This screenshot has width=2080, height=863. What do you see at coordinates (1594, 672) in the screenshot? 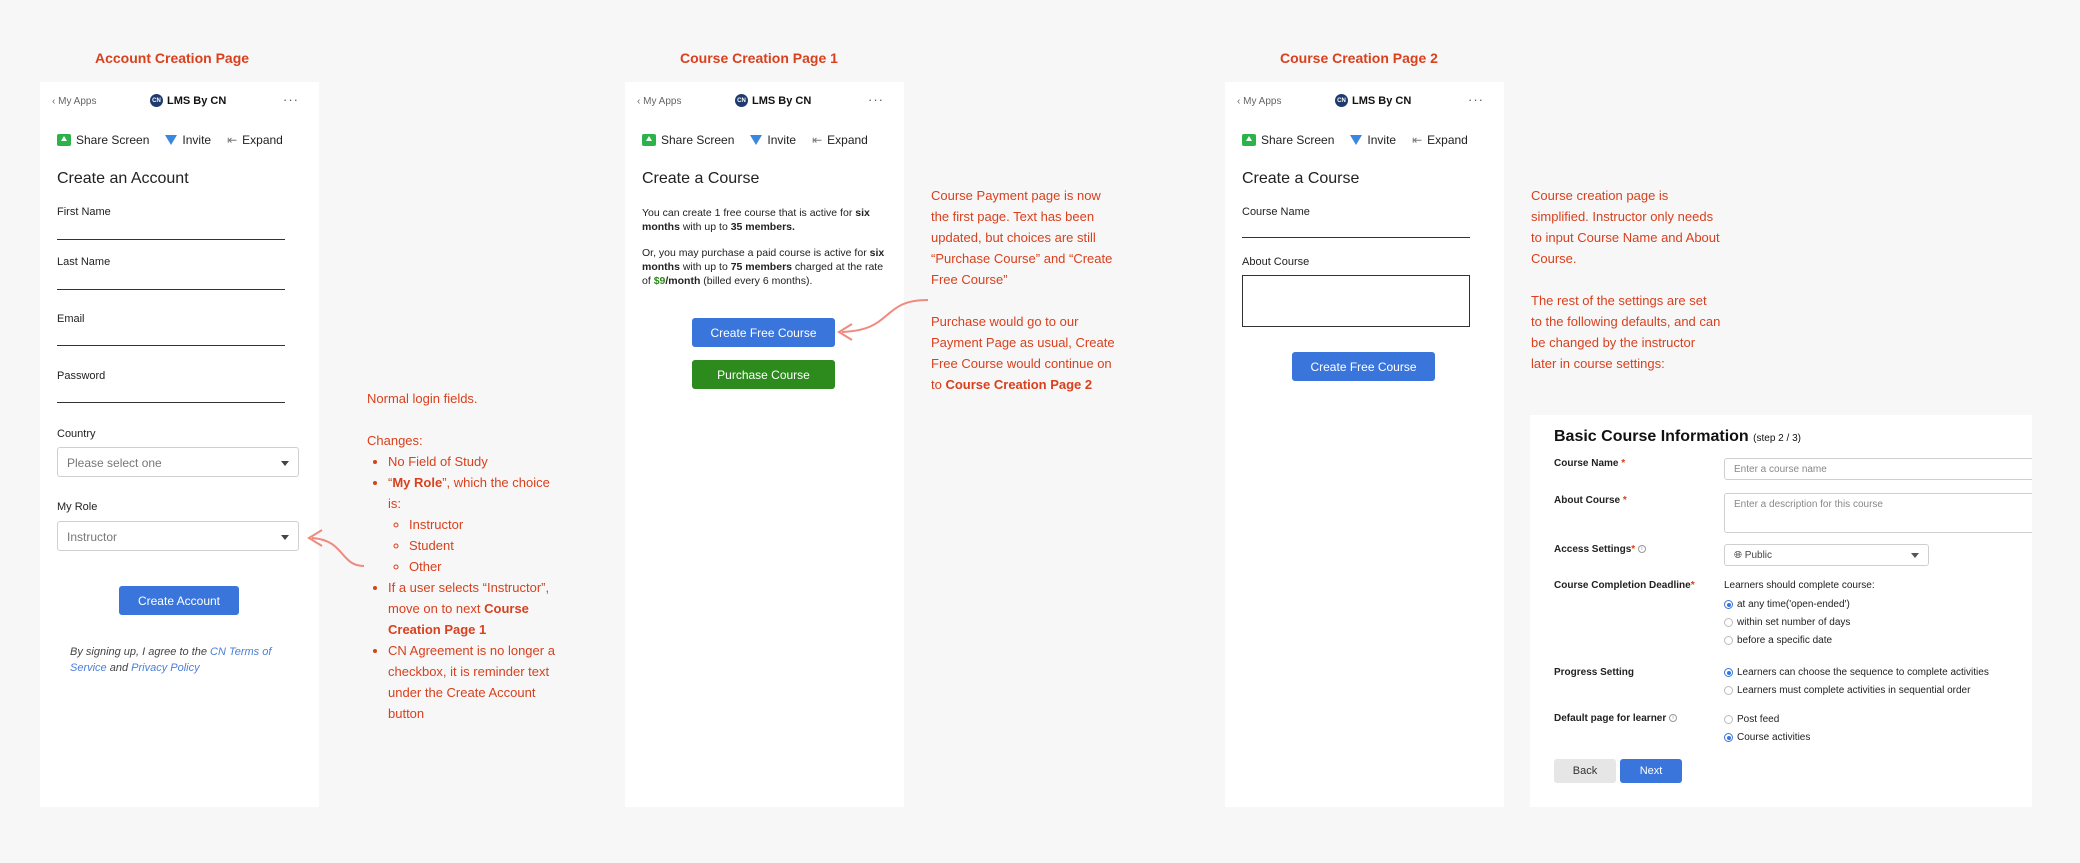
I see `progress-setting-label: Progress Setting` at bounding box center [1594, 672].